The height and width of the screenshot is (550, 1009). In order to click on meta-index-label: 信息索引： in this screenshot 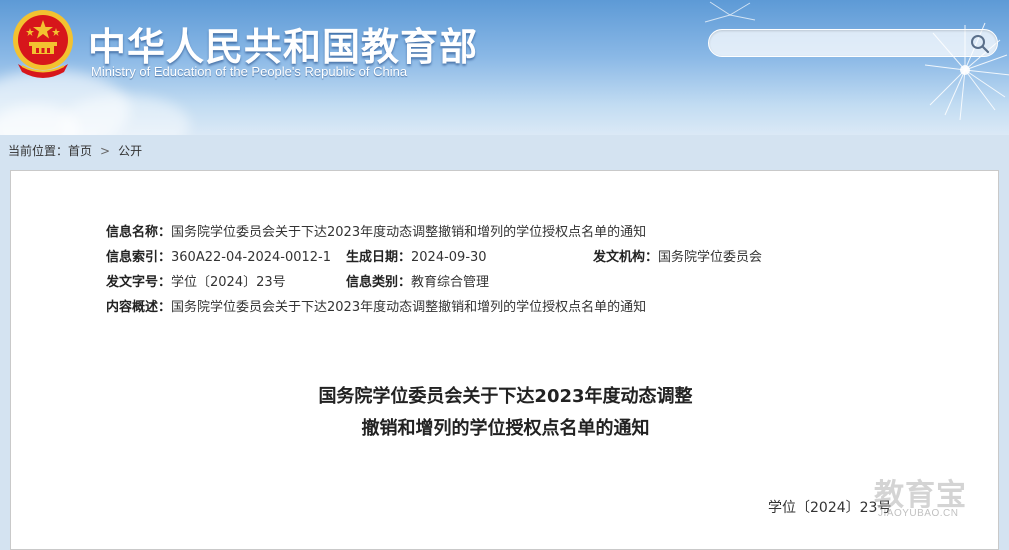, I will do `click(139, 257)`.